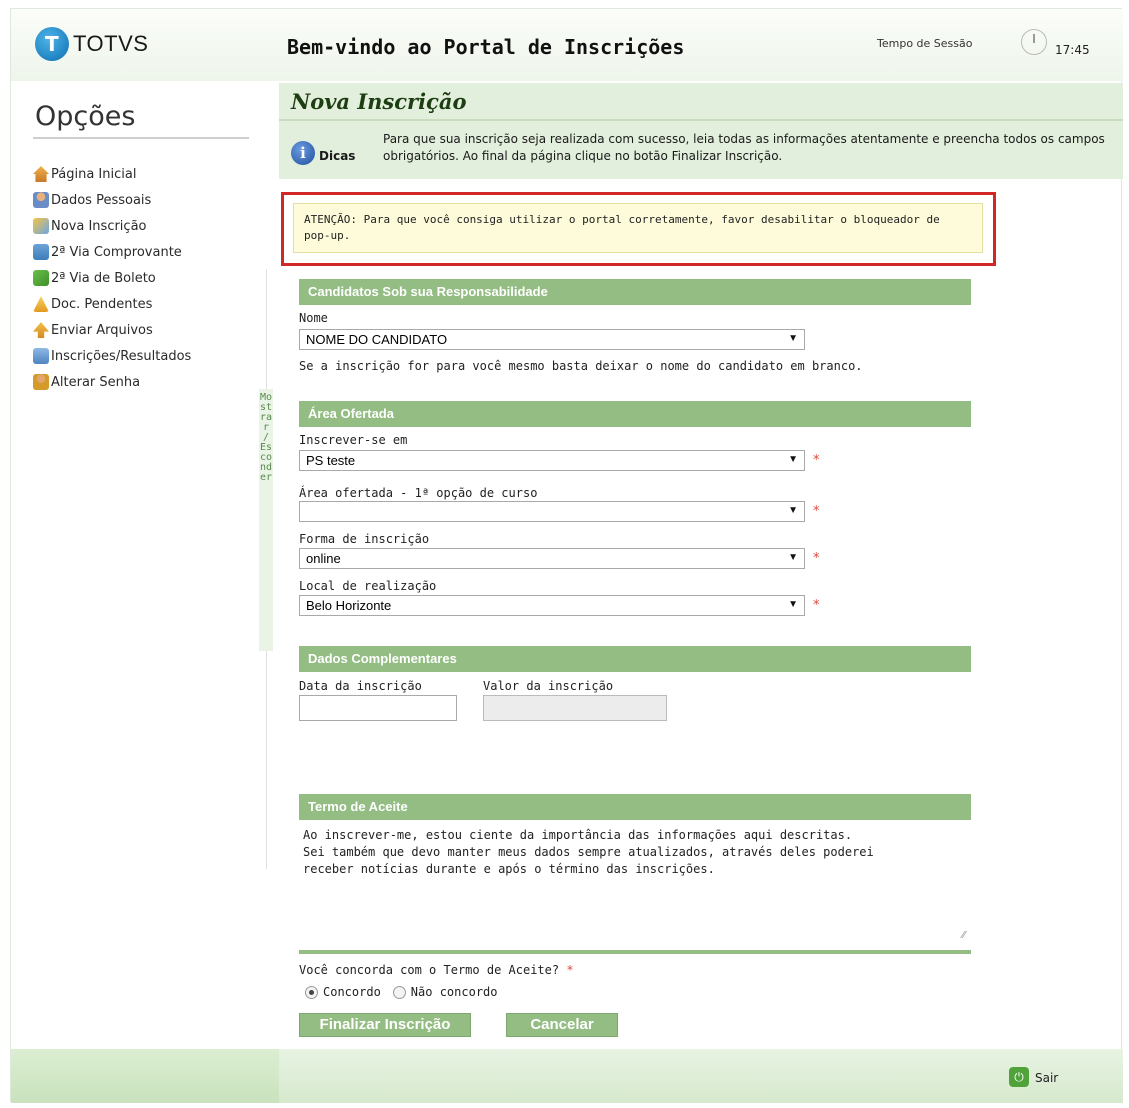  I want to click on pending-docs-icon, so click(41, 304).